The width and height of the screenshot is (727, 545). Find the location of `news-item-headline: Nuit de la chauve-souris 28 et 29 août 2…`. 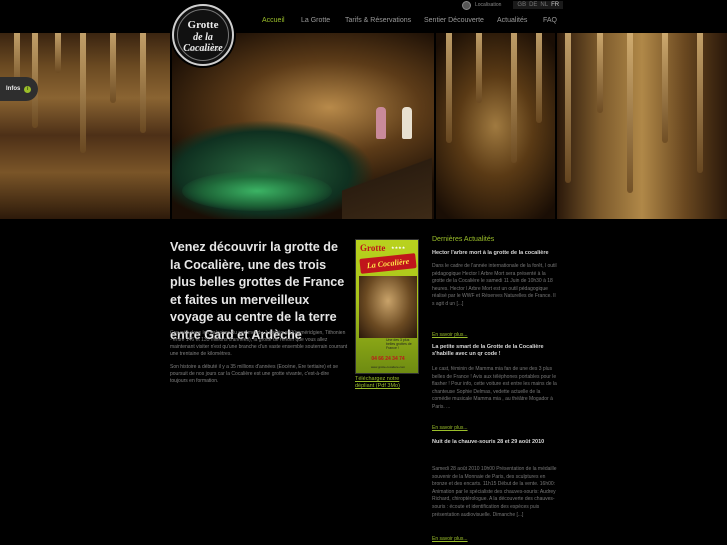

news-item-headline: Nuit de la chauve-souris 28 et 29 août 2… is located at coordinates (494, 442).